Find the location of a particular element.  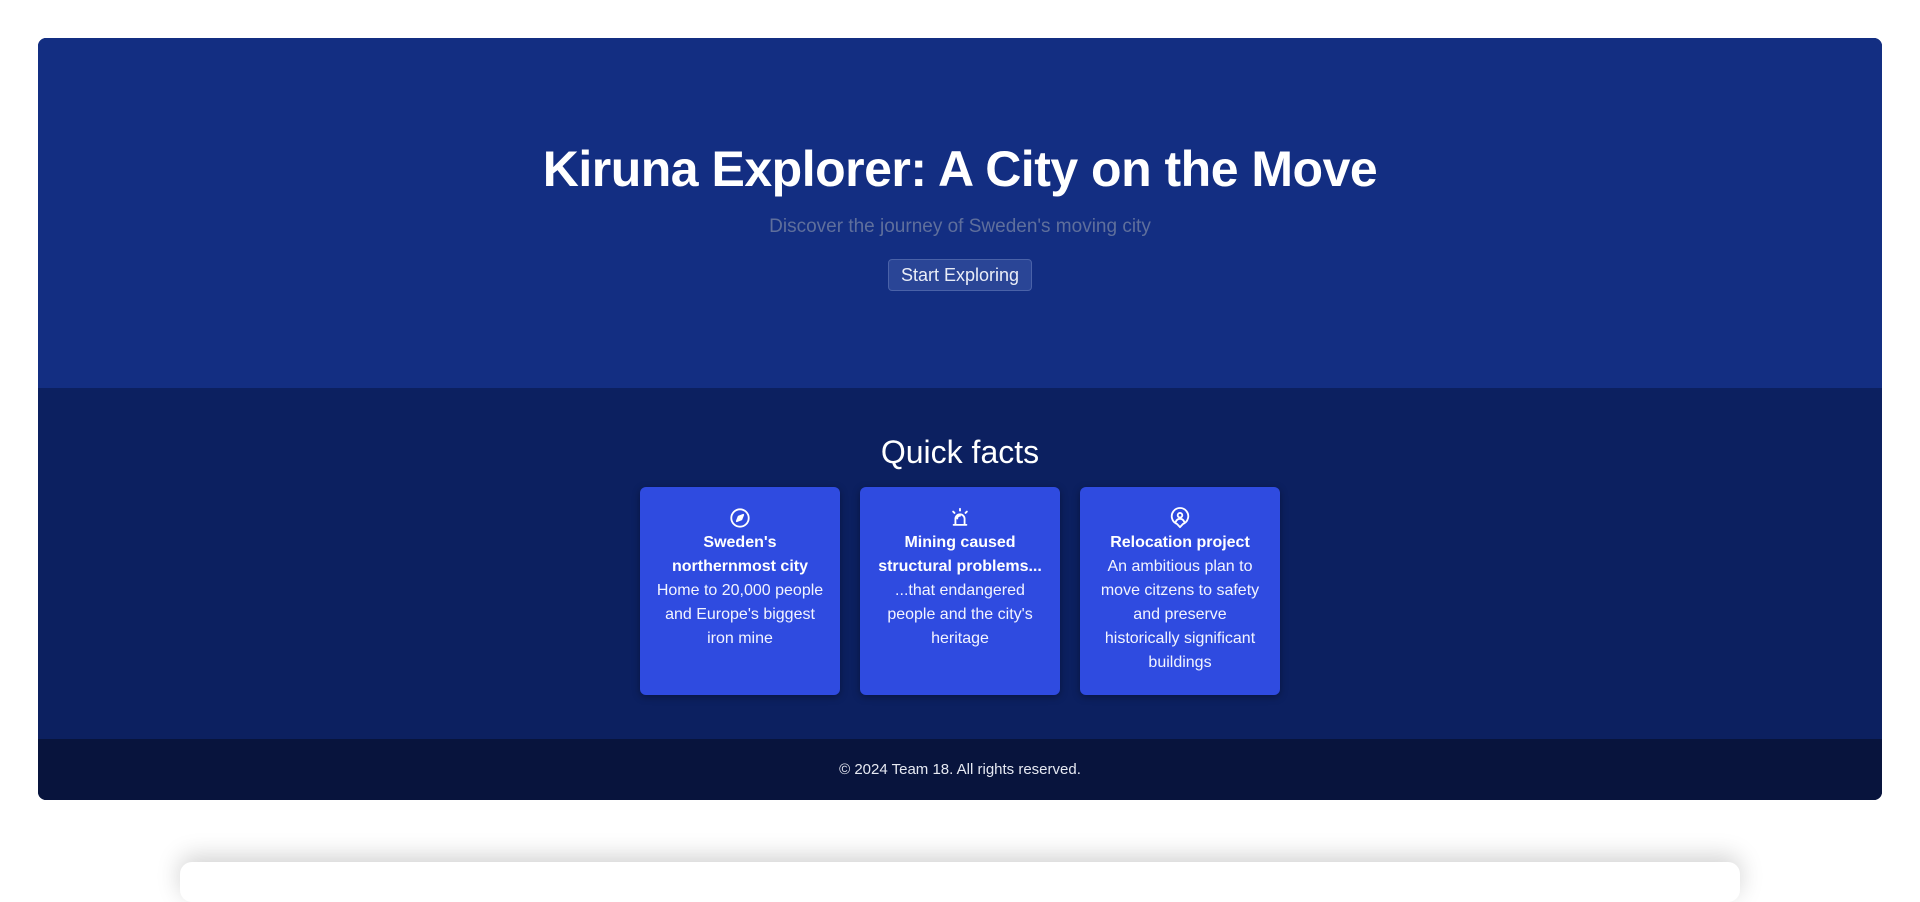

copyright-text: © 2024 Team 18. All rights reserved. is located at coordinates (960, 769).